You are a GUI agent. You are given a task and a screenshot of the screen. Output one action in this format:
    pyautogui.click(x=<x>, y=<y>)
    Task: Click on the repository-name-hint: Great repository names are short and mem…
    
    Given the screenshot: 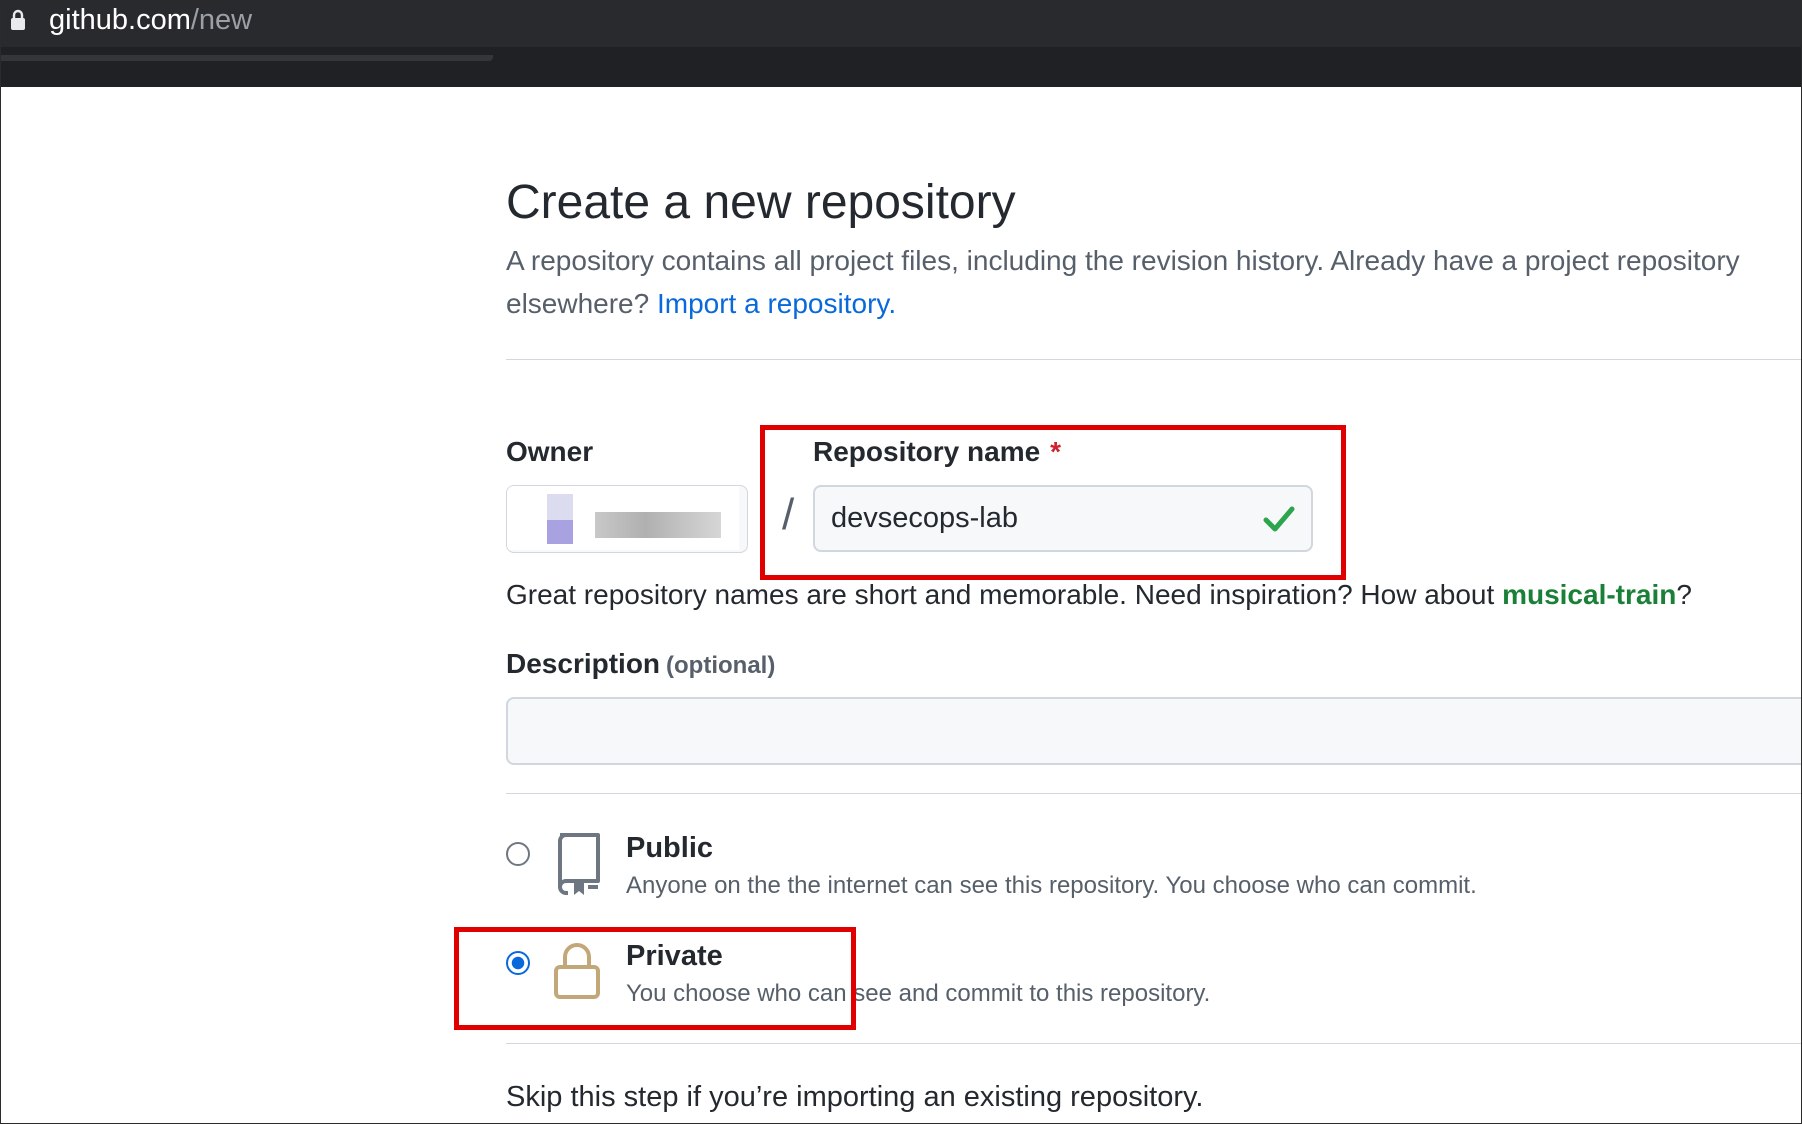 What is the action you would take?
    pyautogui.click(x=1099, y=595)
    